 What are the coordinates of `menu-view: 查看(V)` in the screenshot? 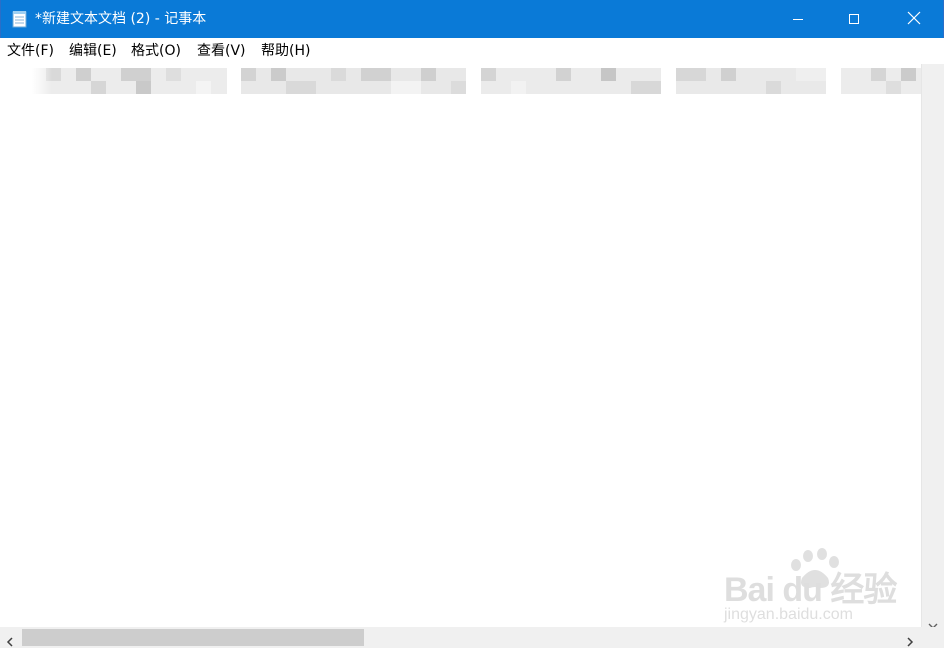 It's located at (221, 51).